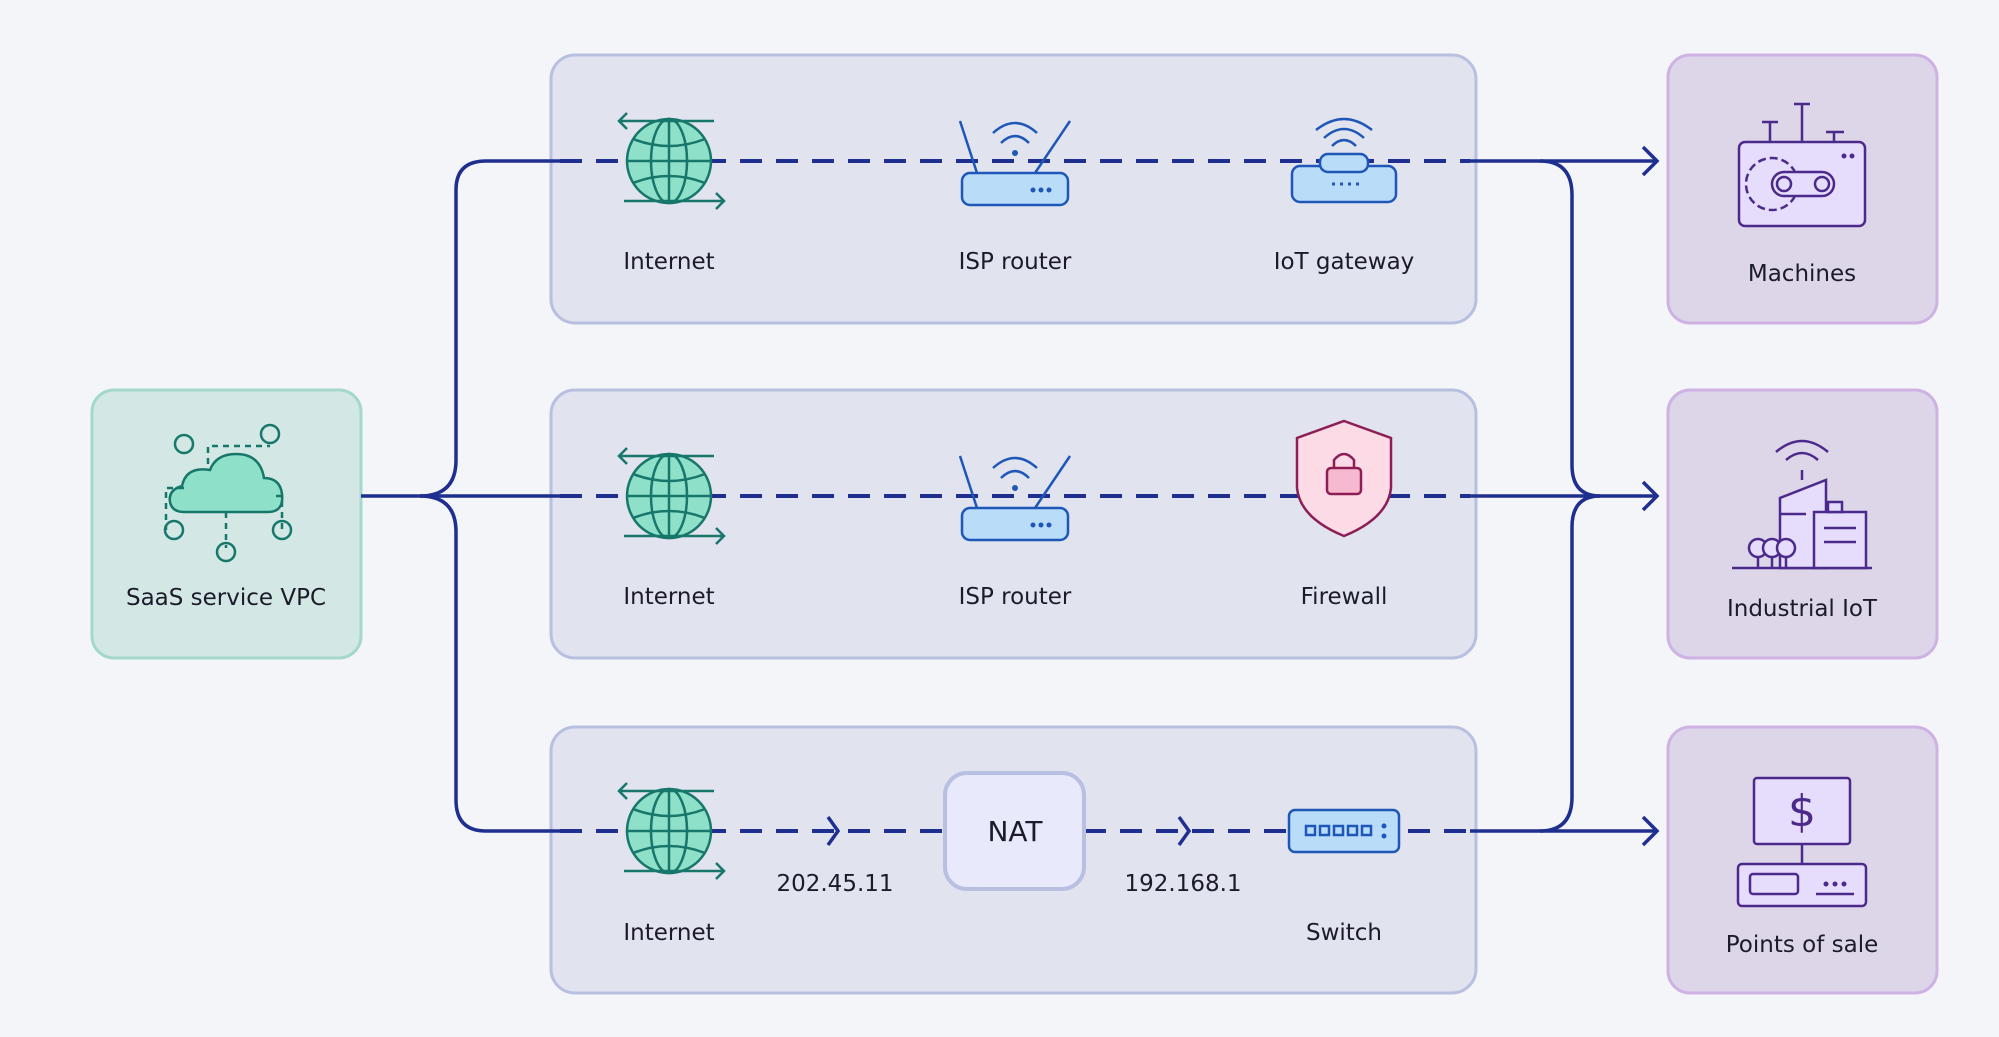 This screenshot has height=1037, width=1999. What do you see at coordinates (226, 598) in the screenshot?
I see `source-label: SaaS service VPC` at bounding box center [226, 598].